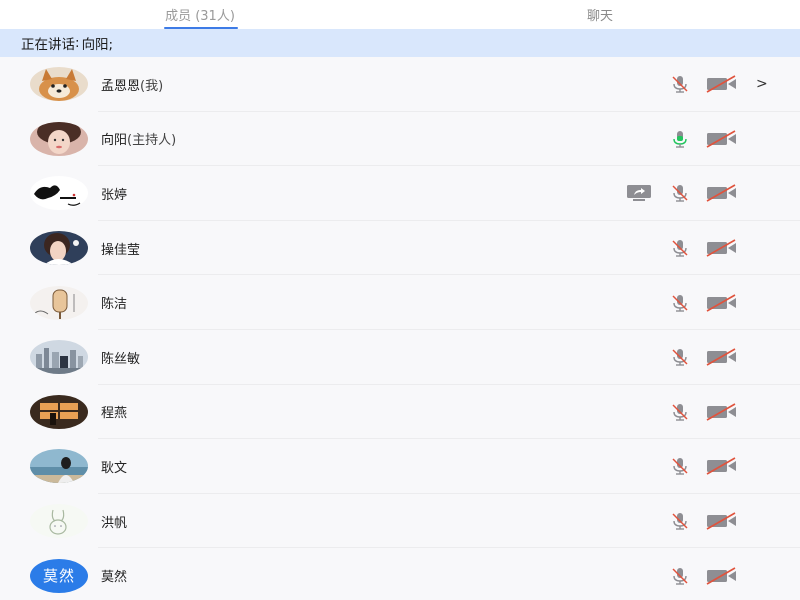 The height and width of the screenshot is (600, 800). I want to click on microphone-active-icon, so click(680, 139).